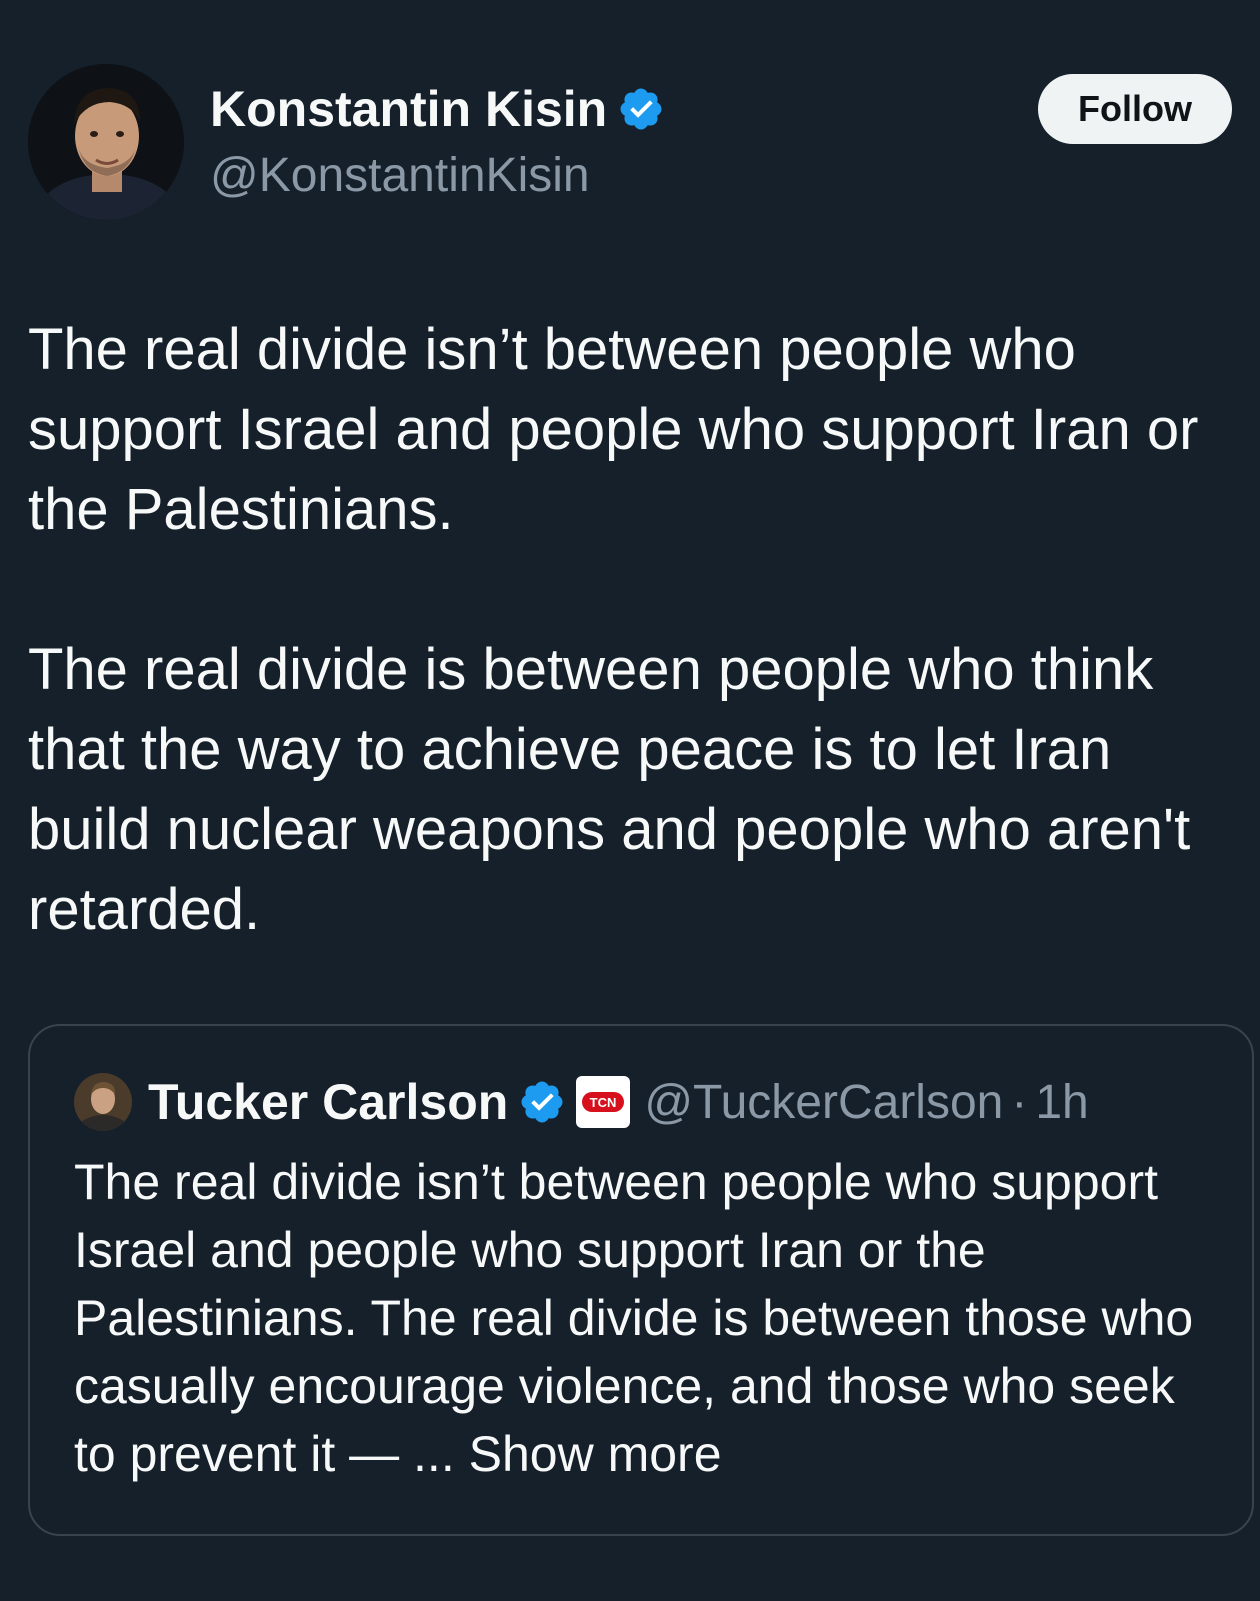 This screenshot has width=1260, height=1601. Describe the element at coordinates (328, 1102) in the screenshot. I see `quoted-author-name: Tucker Carlson` at that location.